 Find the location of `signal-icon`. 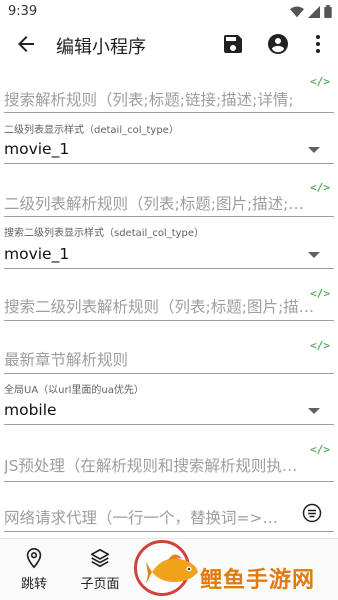

signal-icon is located at coordinates (314, 11).